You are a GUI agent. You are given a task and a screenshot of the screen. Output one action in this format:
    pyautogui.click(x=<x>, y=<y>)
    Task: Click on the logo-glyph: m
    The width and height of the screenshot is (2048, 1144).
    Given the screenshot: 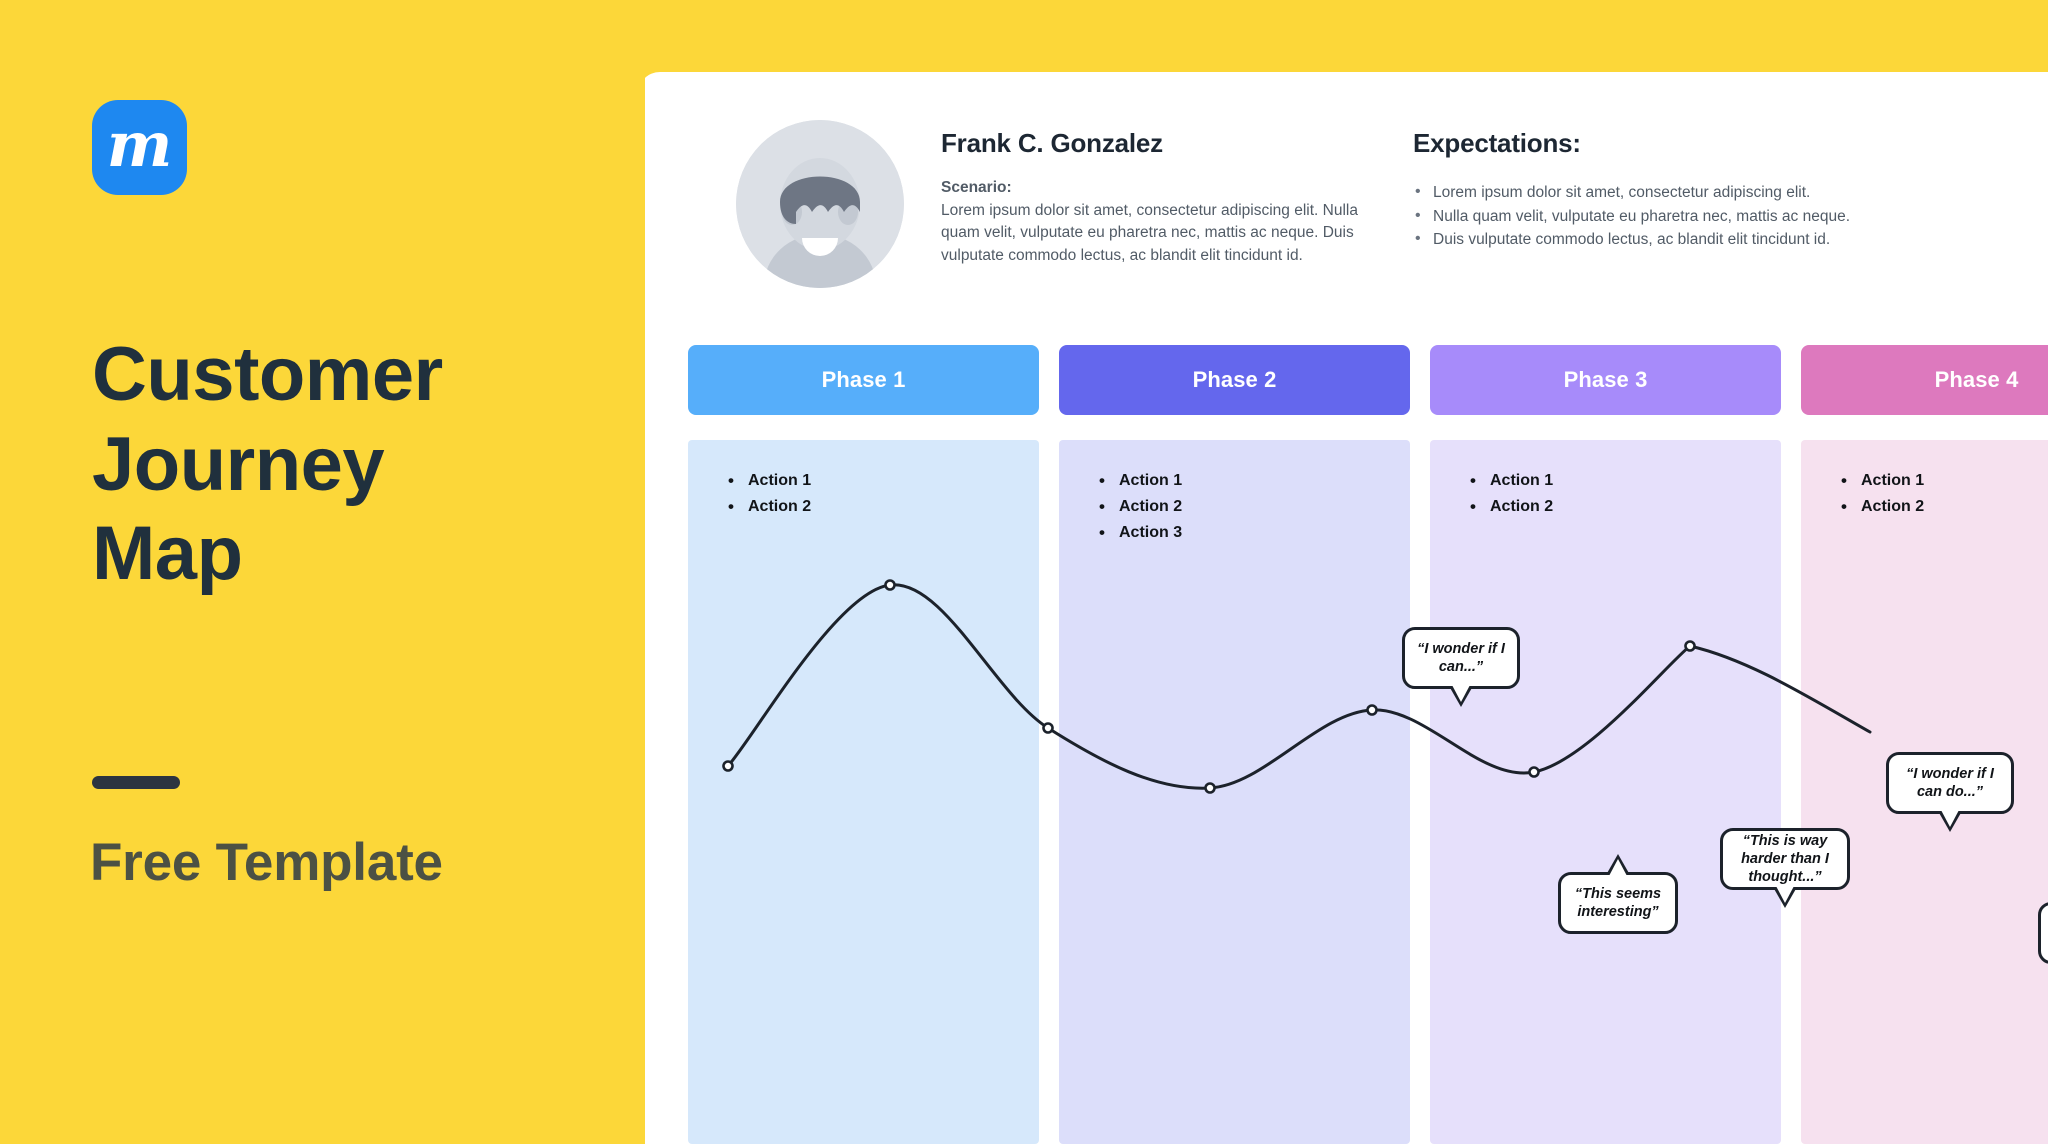 What is the action you would take?
    pyautogui.click(x=139, y=144)
    